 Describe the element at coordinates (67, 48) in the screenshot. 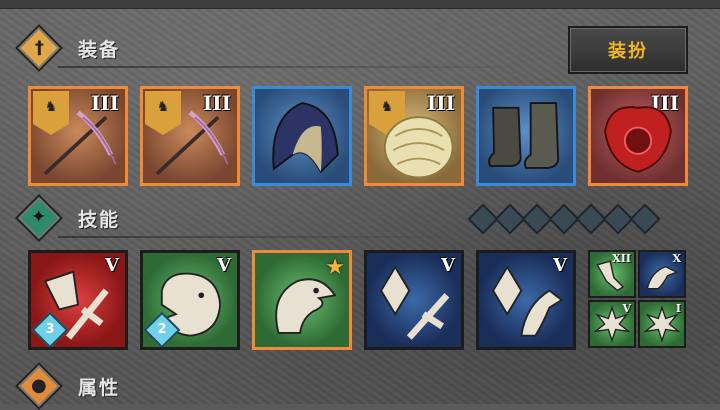

I see `equipment-header: † 装备` at that location.